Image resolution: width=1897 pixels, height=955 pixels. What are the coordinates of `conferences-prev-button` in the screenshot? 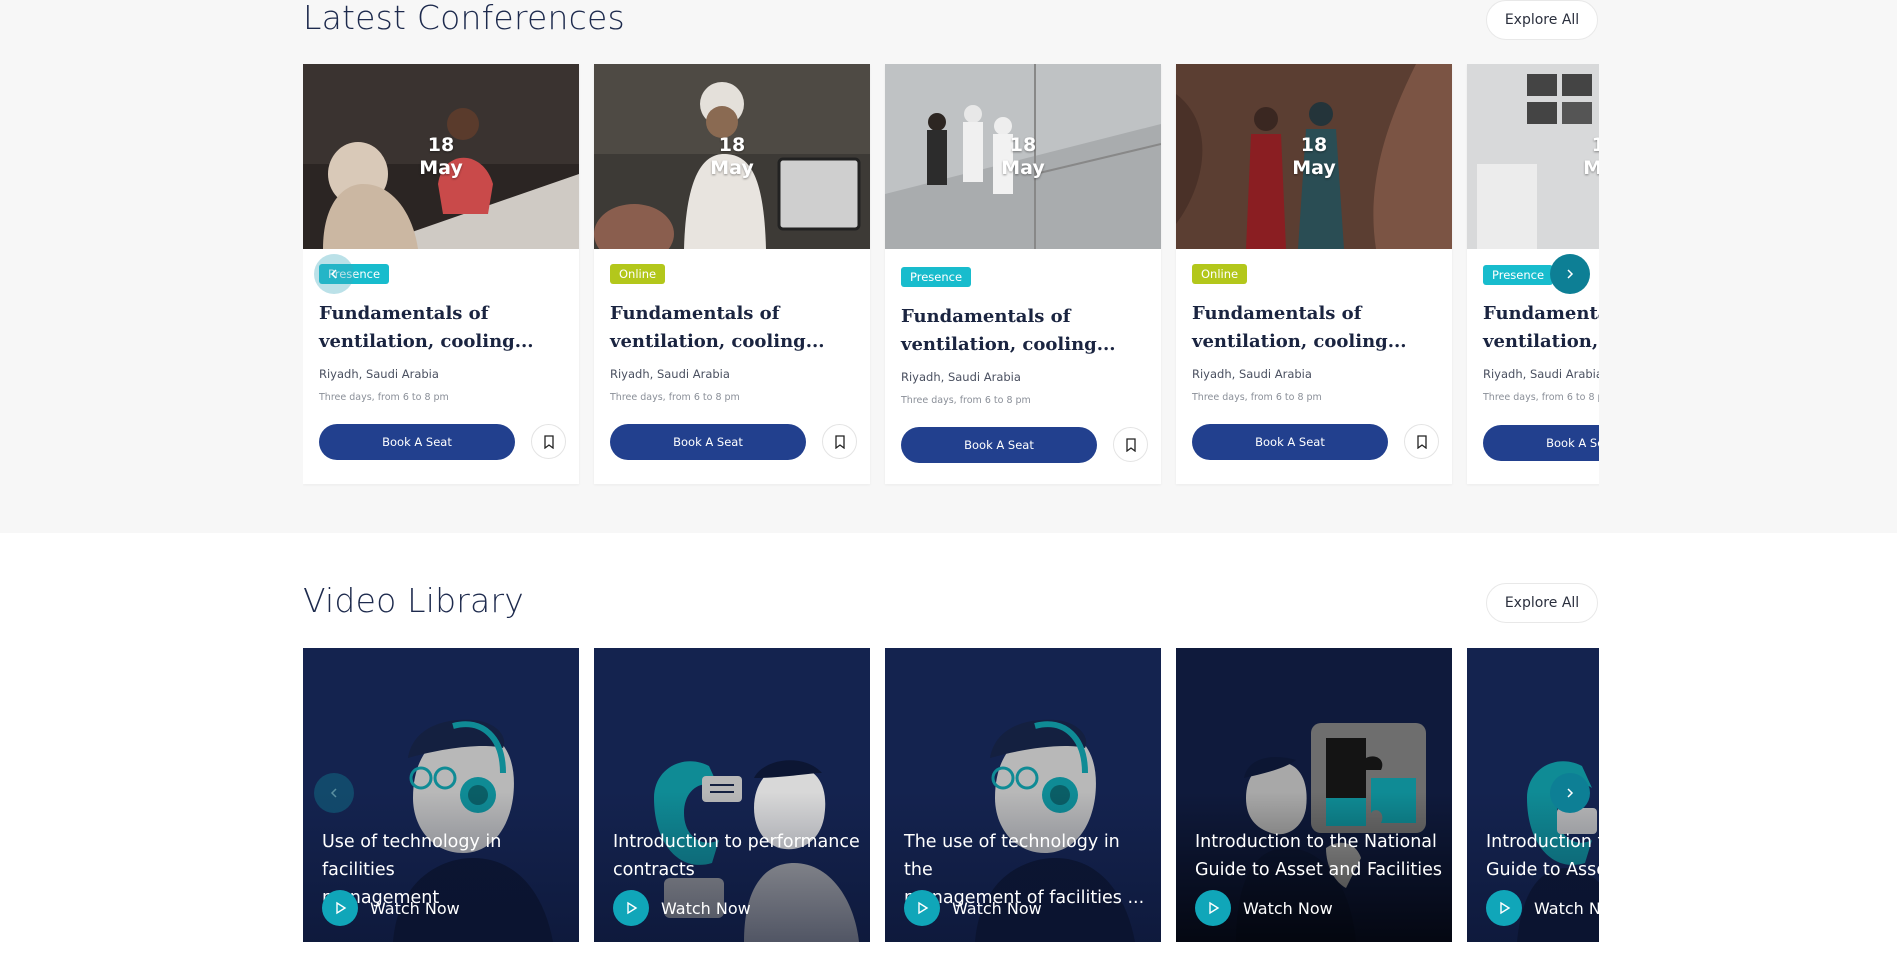 It's located at (334, 274).